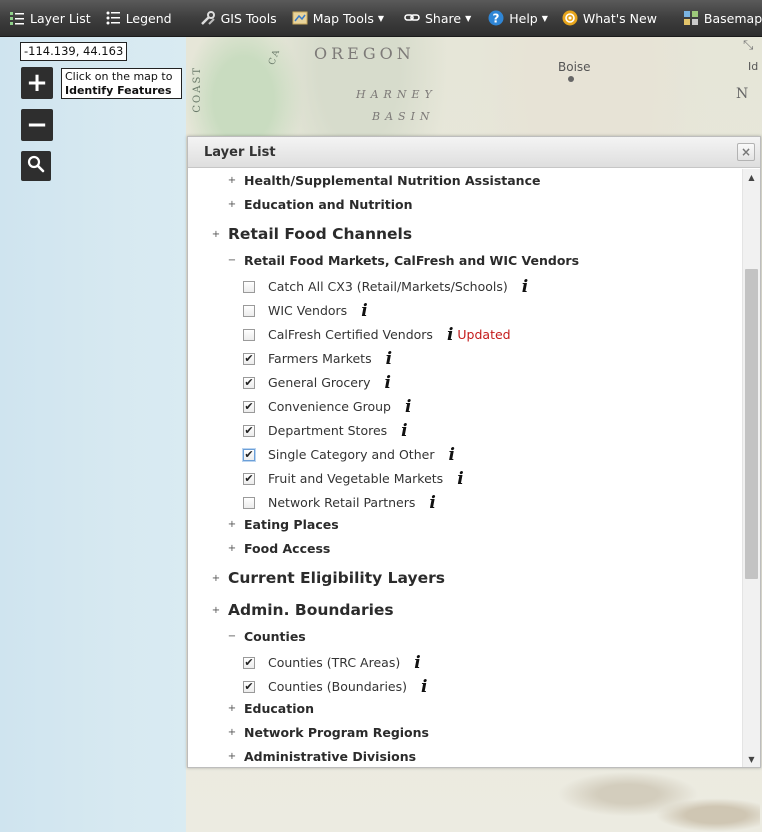 The image size is (762, 832). I want to click on zoom-out-button: −, so click(37, 125).